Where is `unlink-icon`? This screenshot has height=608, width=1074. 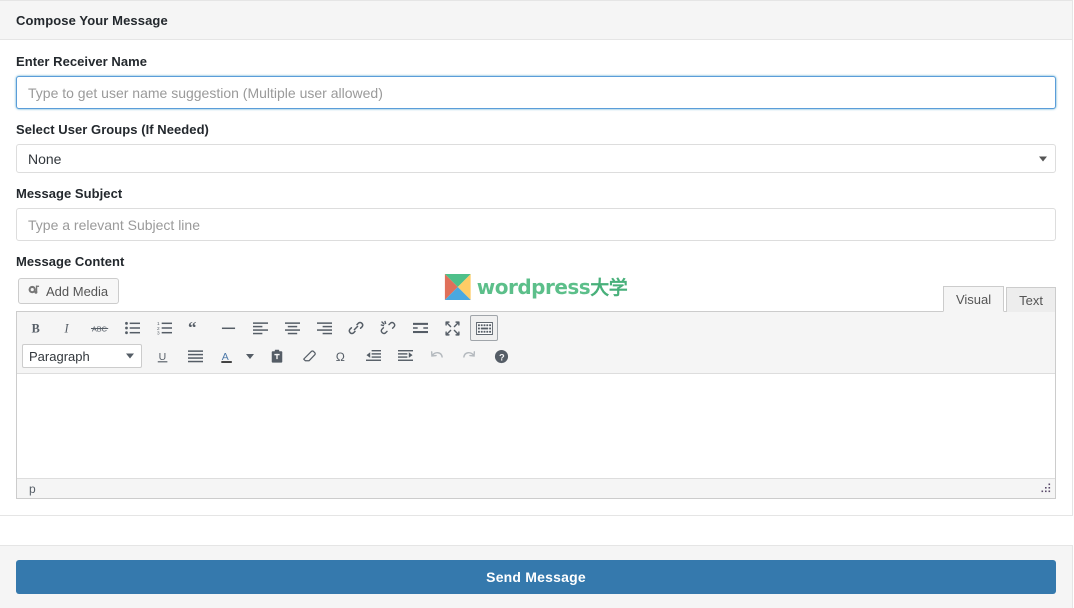 unlink-icon is located at coordinates (388, 328).